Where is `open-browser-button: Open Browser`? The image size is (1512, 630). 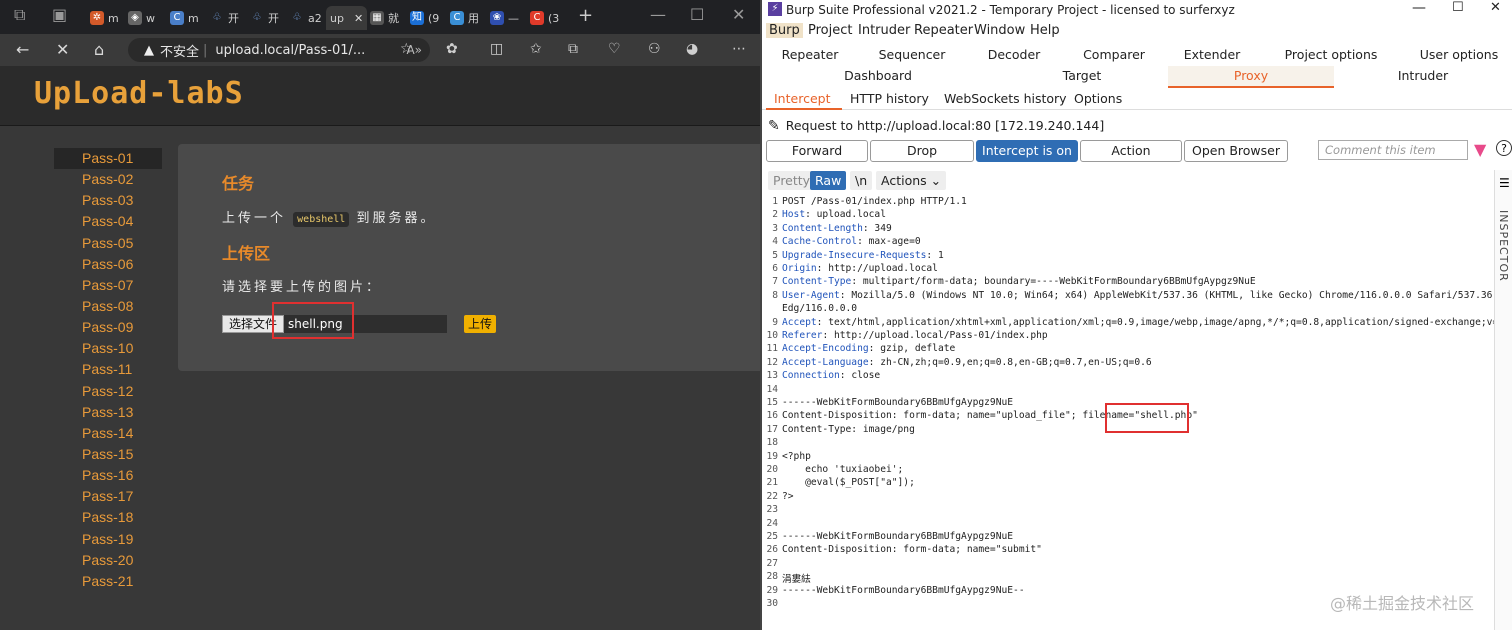 open-browser-button: Open Browser is located at coordinates (1236, 151).